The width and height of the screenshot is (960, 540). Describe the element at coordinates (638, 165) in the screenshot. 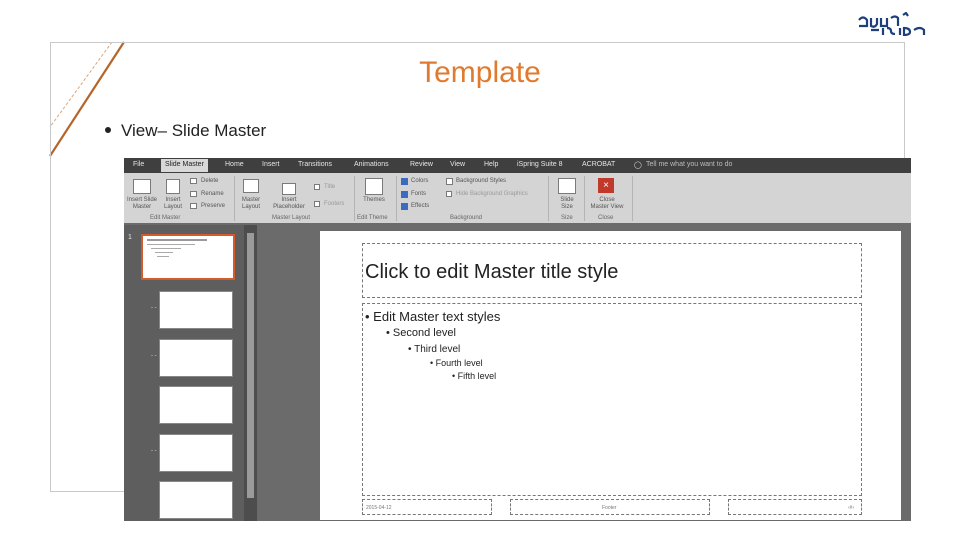

I see `lightbulb-icon: ◯` at that location.